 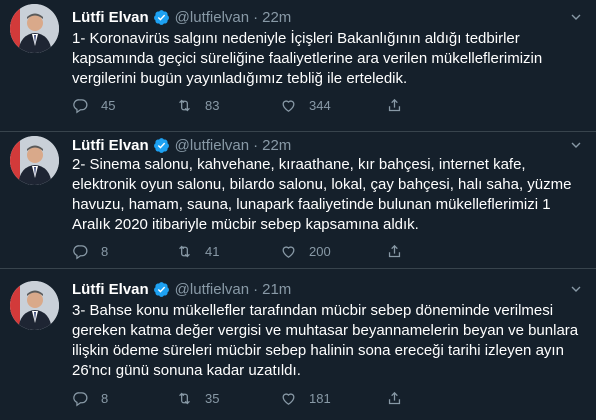 I want to click on retweet-button: 41, so click(x=197, y=251).